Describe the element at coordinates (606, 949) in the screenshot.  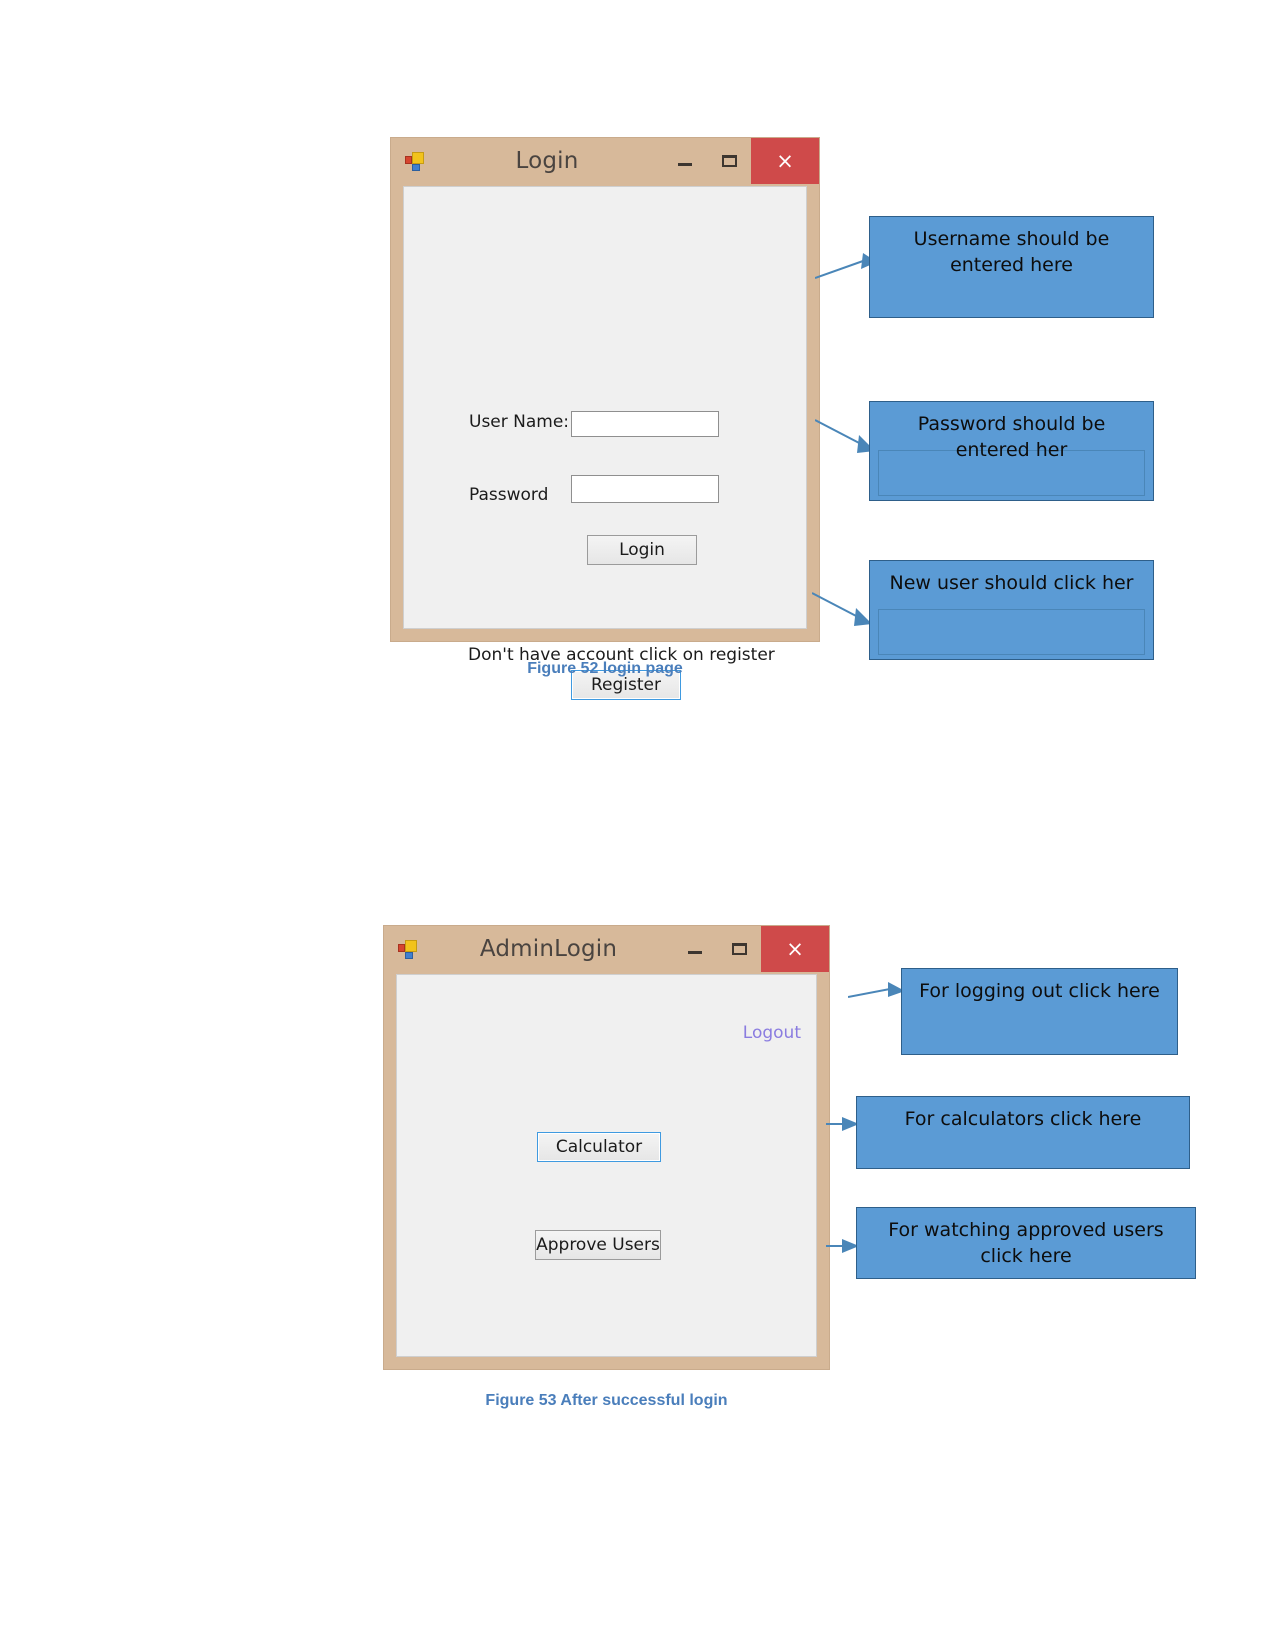
I see `adminlogin-window-titlebar: AdminLogin ×` at that location.